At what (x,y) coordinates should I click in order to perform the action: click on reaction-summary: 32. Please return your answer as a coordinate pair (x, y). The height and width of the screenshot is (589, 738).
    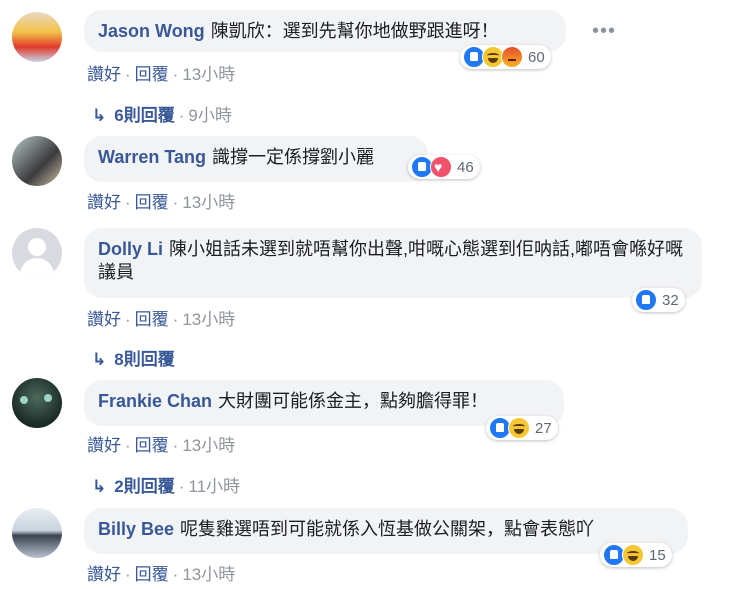
    Looking at the image, I should click on (658, 300).